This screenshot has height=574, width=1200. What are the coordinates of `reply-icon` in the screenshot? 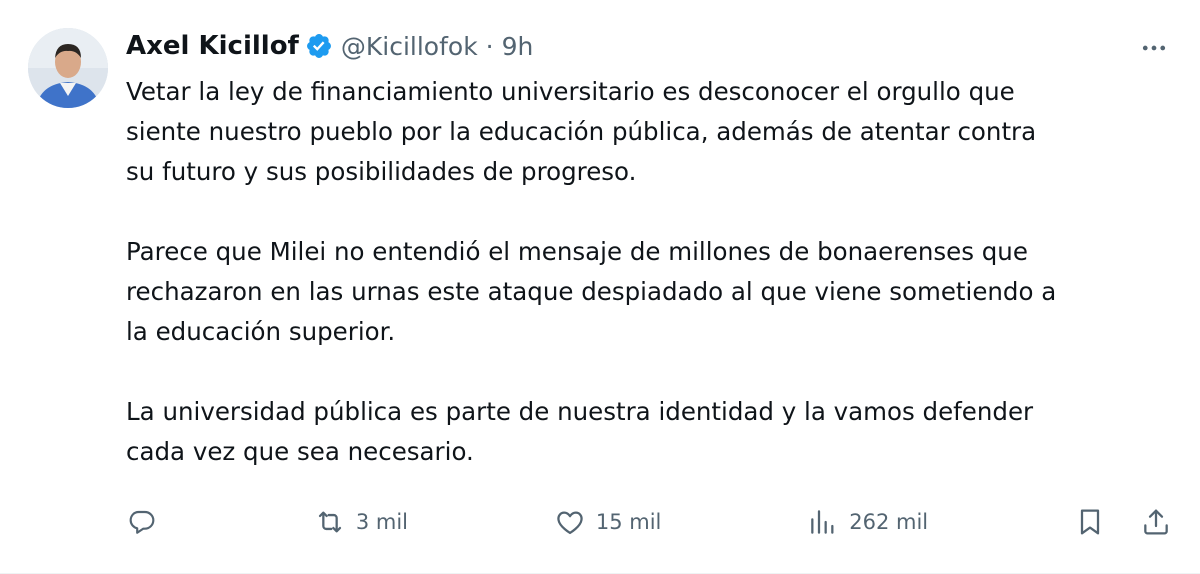 It's located at (142, 522).